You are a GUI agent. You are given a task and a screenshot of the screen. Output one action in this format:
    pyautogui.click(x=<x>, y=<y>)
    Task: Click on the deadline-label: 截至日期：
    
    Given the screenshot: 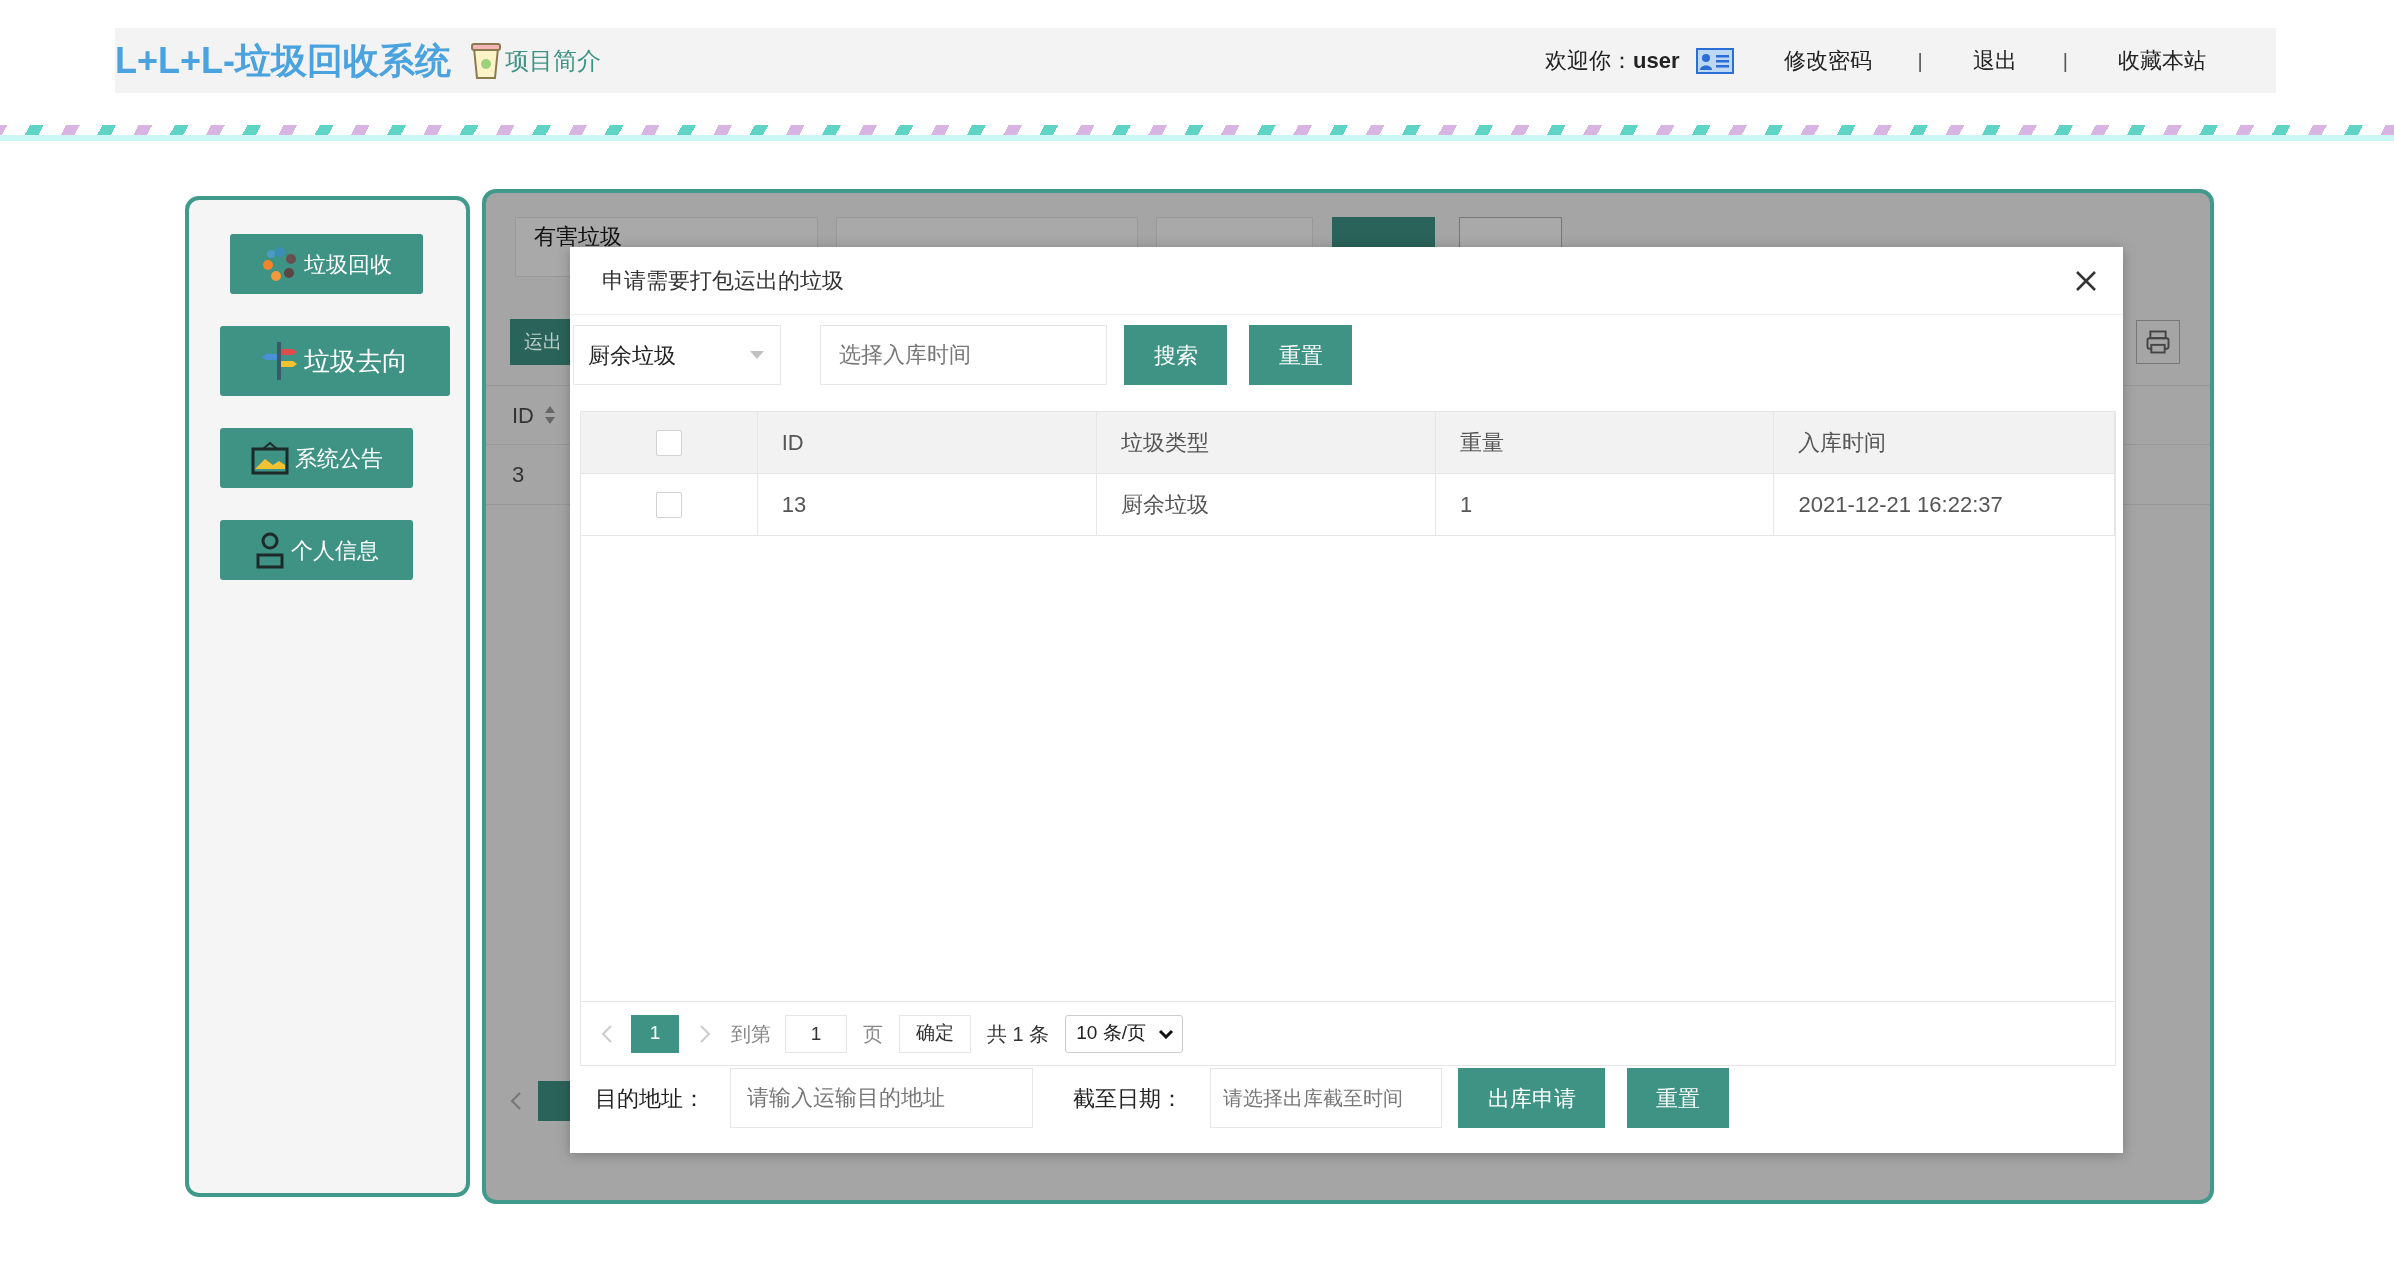 What is the action you would take?
    pyautogui.click(x=1128, y=1098)
    